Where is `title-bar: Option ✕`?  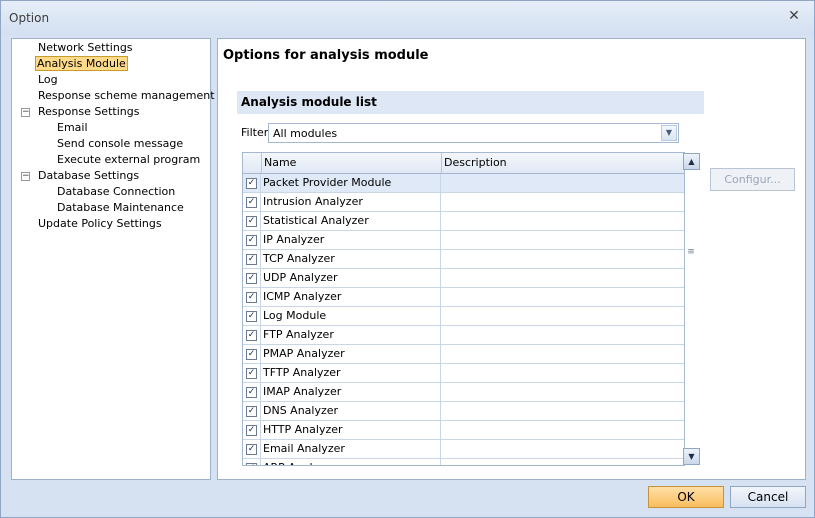 title-bar: Option ✕ is located at coordinates (407, 18).